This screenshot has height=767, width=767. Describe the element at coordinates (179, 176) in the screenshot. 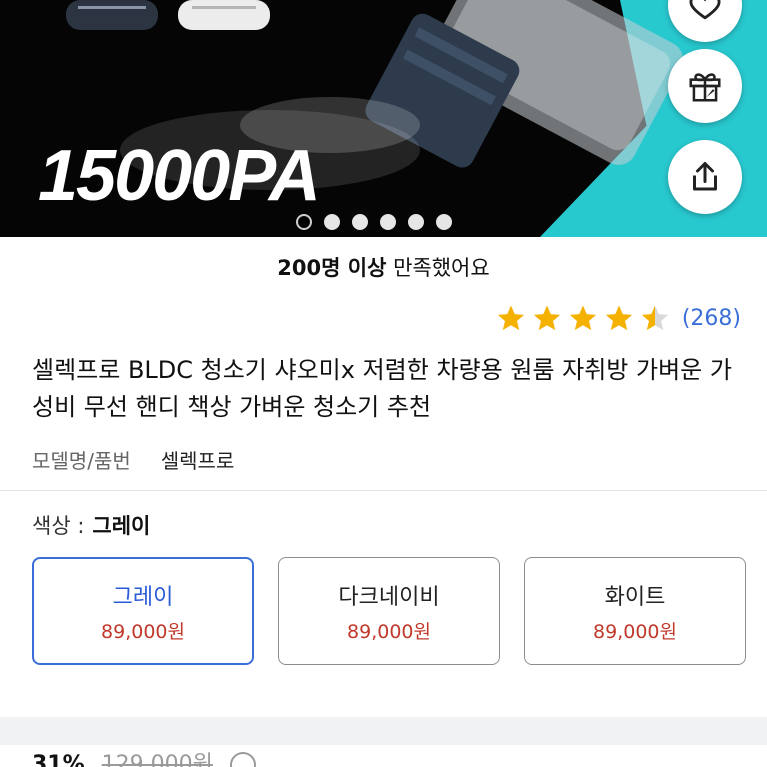

I see `hero-headline: 15000PA` at that location.